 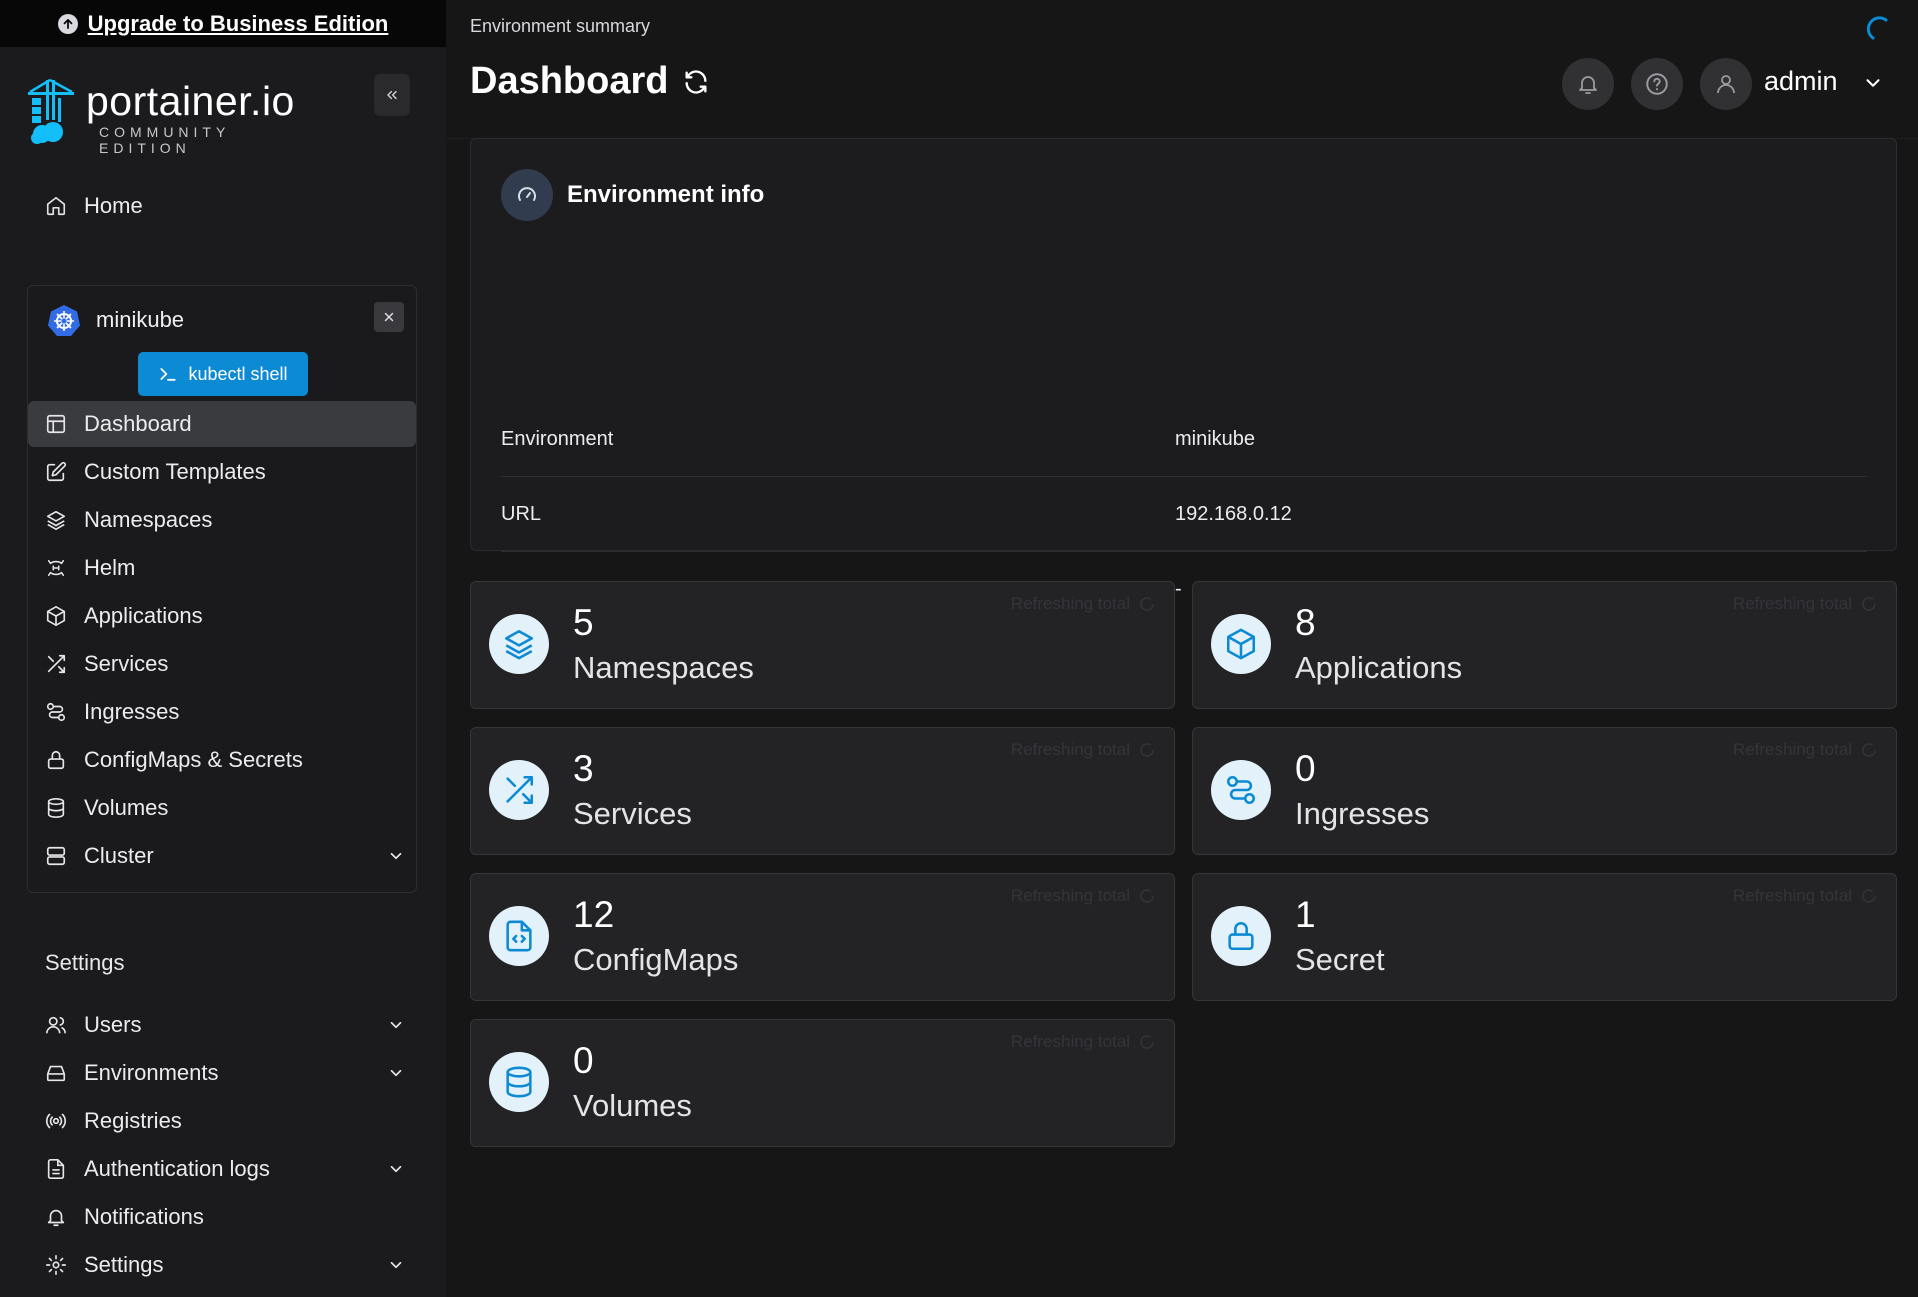 I want to click on nav-cluster: Cluster, so click(x=222, y=856).